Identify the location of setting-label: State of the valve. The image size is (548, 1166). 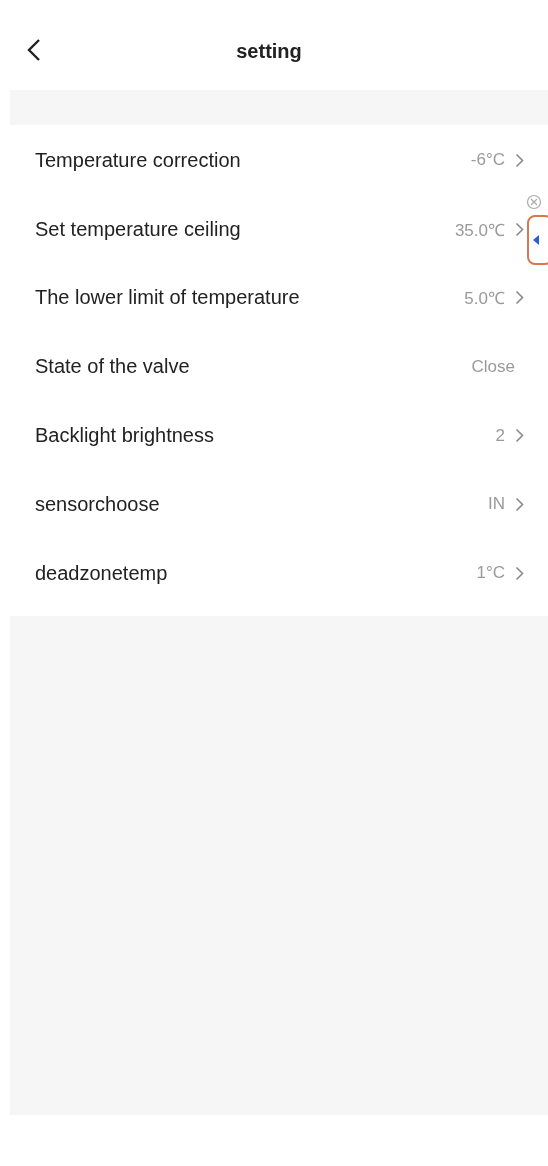
(113, 367).